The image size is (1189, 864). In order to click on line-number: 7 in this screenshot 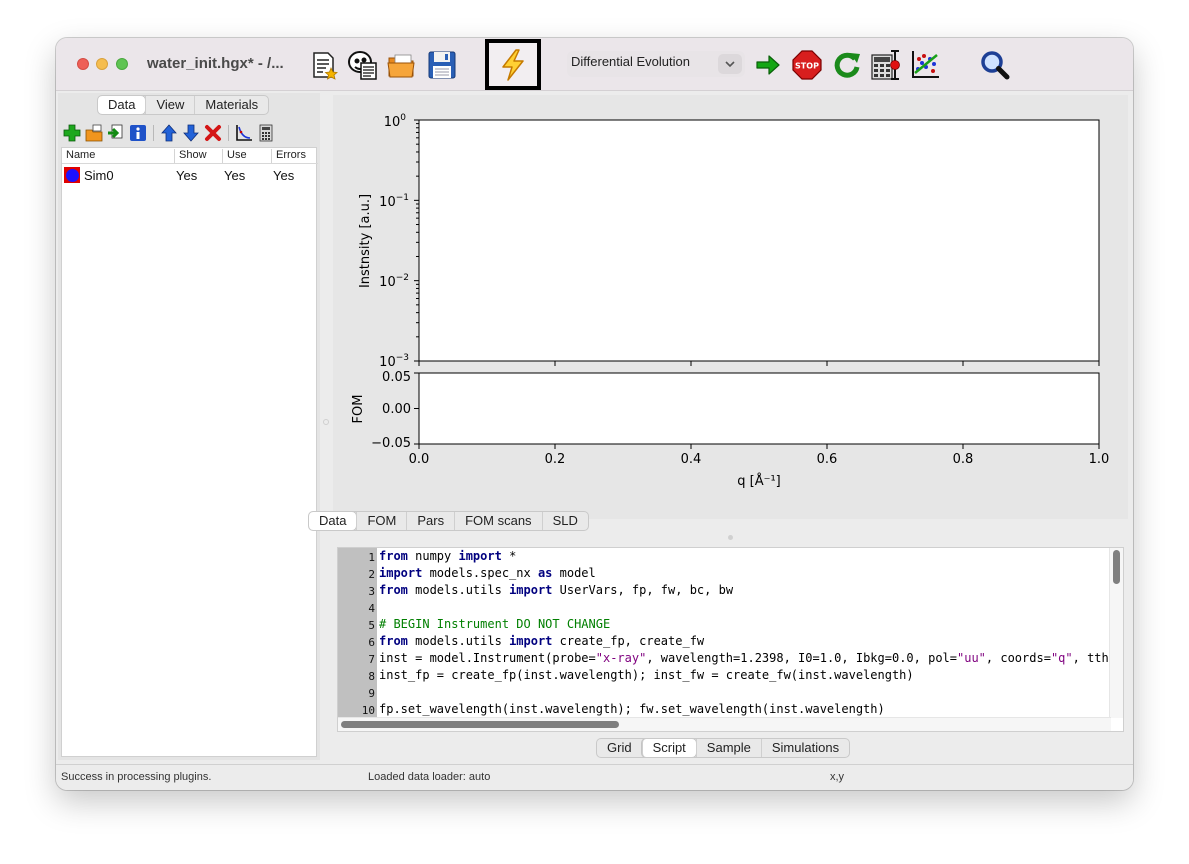, I will do `click(371, 659)`.